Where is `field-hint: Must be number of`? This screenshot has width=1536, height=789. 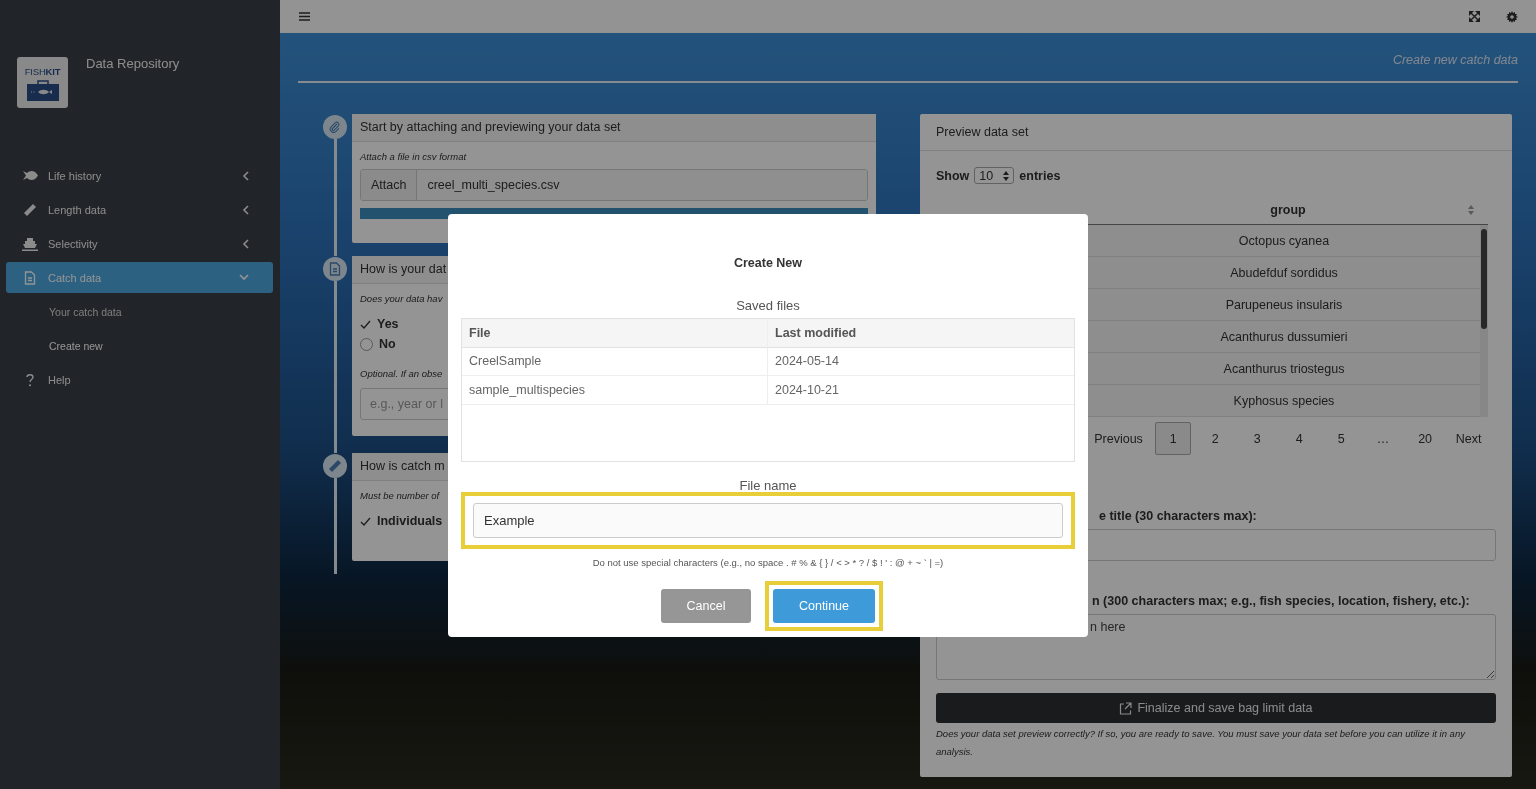 field-hint: Must be number of is located at coordinates (400, 495).